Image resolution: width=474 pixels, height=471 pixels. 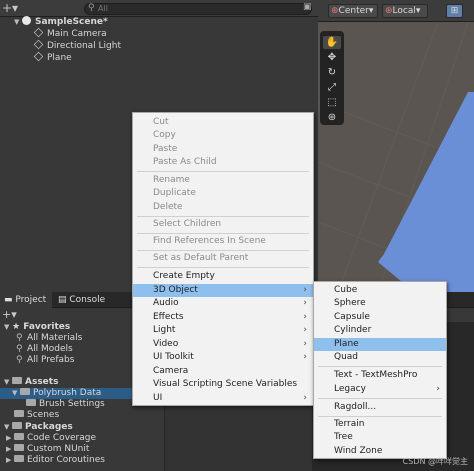 I want to click on menu-item-visual-scripting: Visual Scripting Scene Variables, so click(x=223, y=384).